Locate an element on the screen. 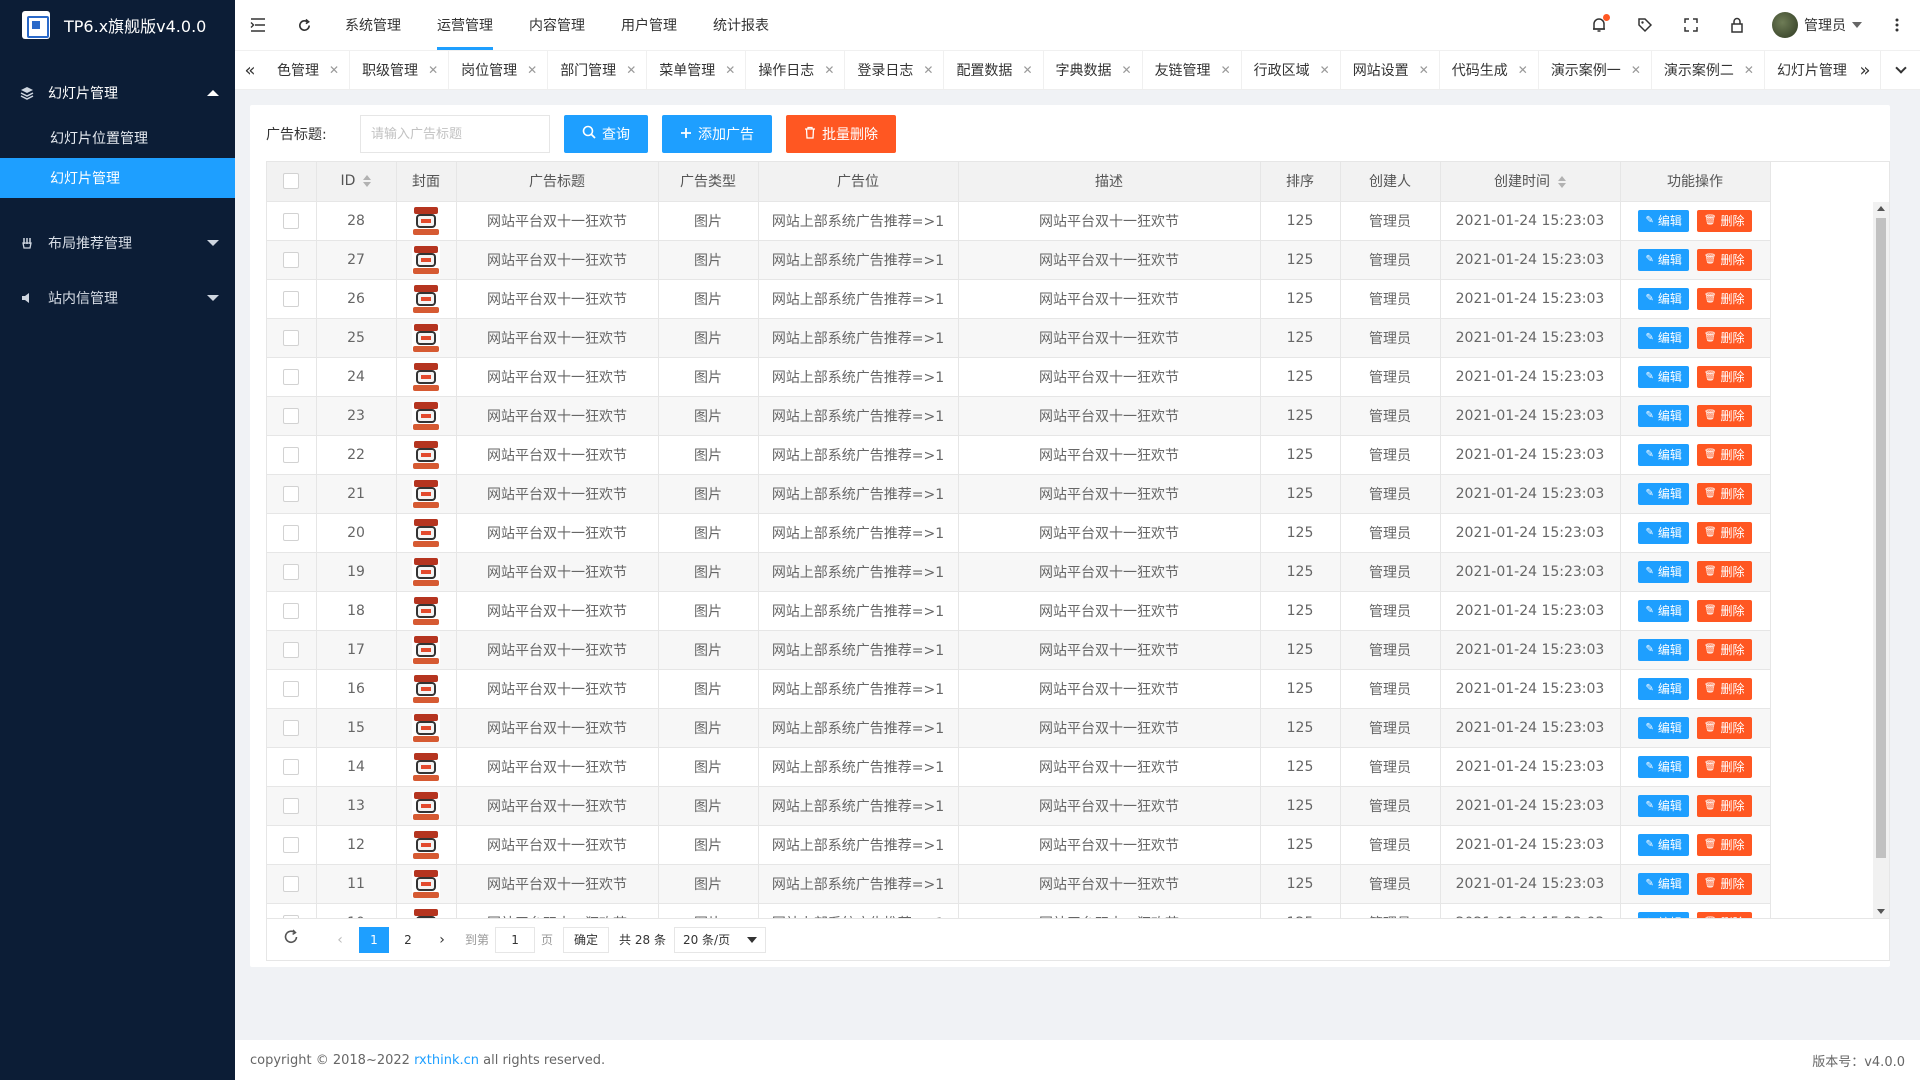 This screenshot has height=1080, width=1920. tabs-scroll-right-icon: » is located at coordinates (1865, 70).